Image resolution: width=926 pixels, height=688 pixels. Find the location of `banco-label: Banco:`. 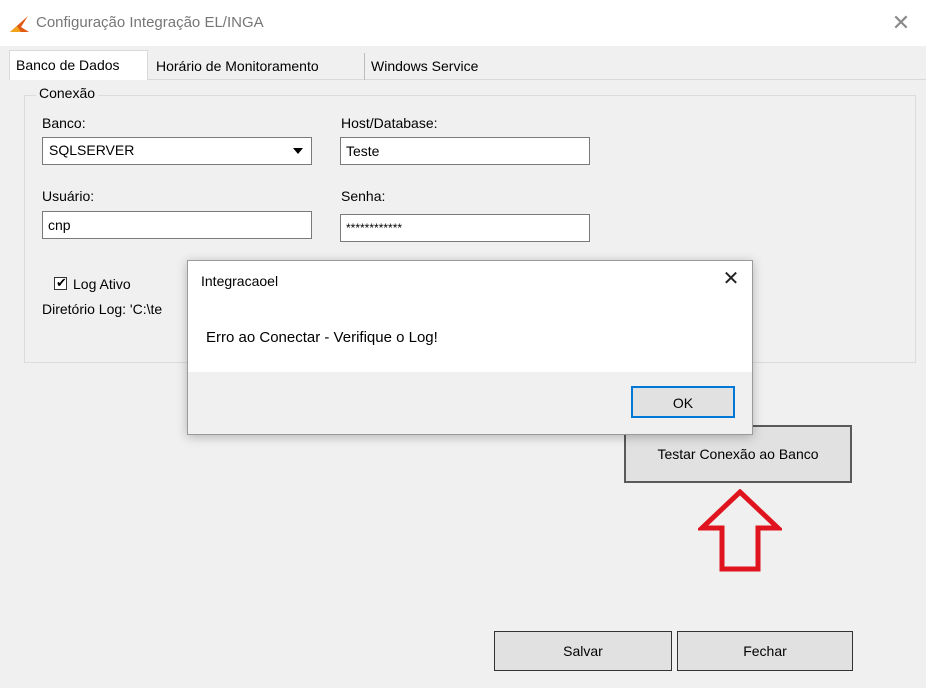

banco-label: Banco: is located at coordinates (64, 123).